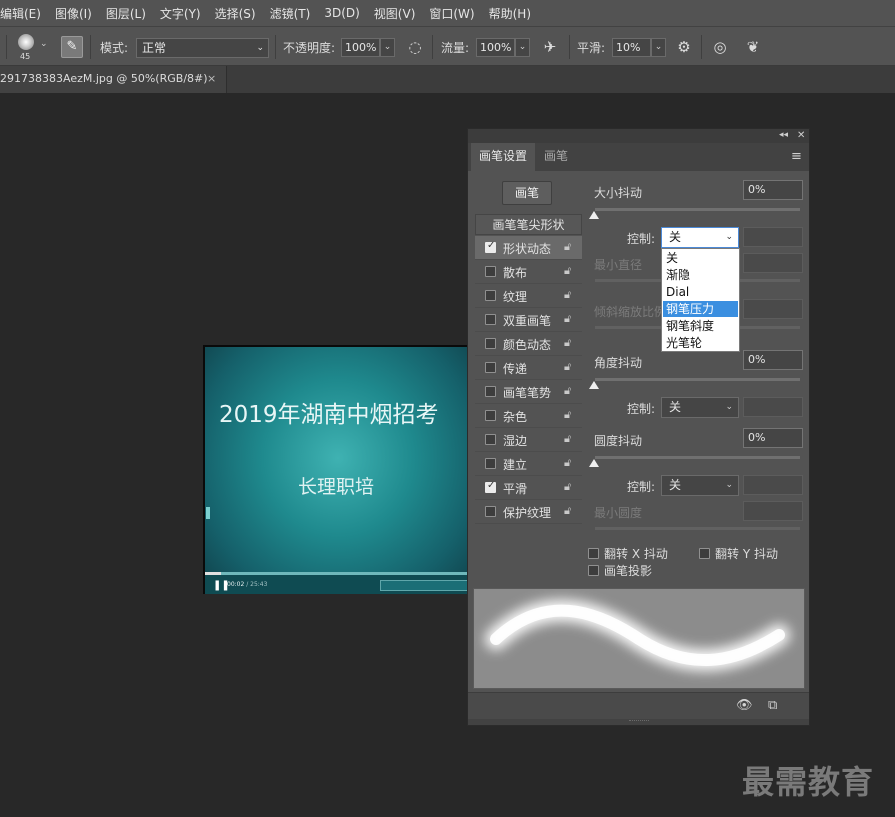 The width and height of the screenshot is (895, 817). I want to click on collapse-icon: ◂◂, so click(783, 135).